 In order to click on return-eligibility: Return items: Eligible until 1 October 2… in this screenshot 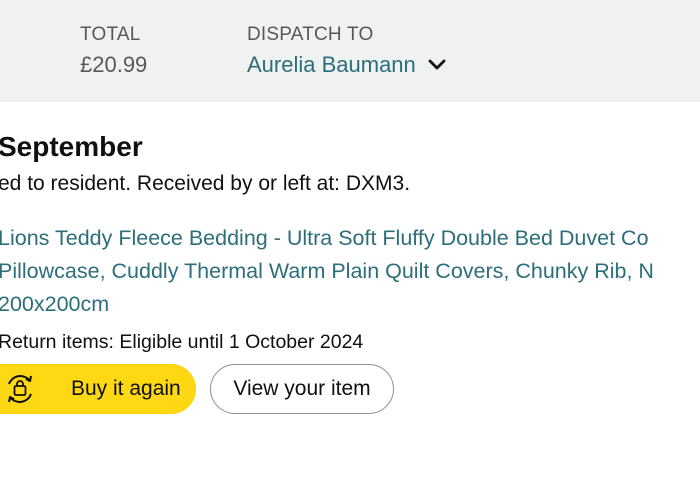, I will do `click(182, 342)`.